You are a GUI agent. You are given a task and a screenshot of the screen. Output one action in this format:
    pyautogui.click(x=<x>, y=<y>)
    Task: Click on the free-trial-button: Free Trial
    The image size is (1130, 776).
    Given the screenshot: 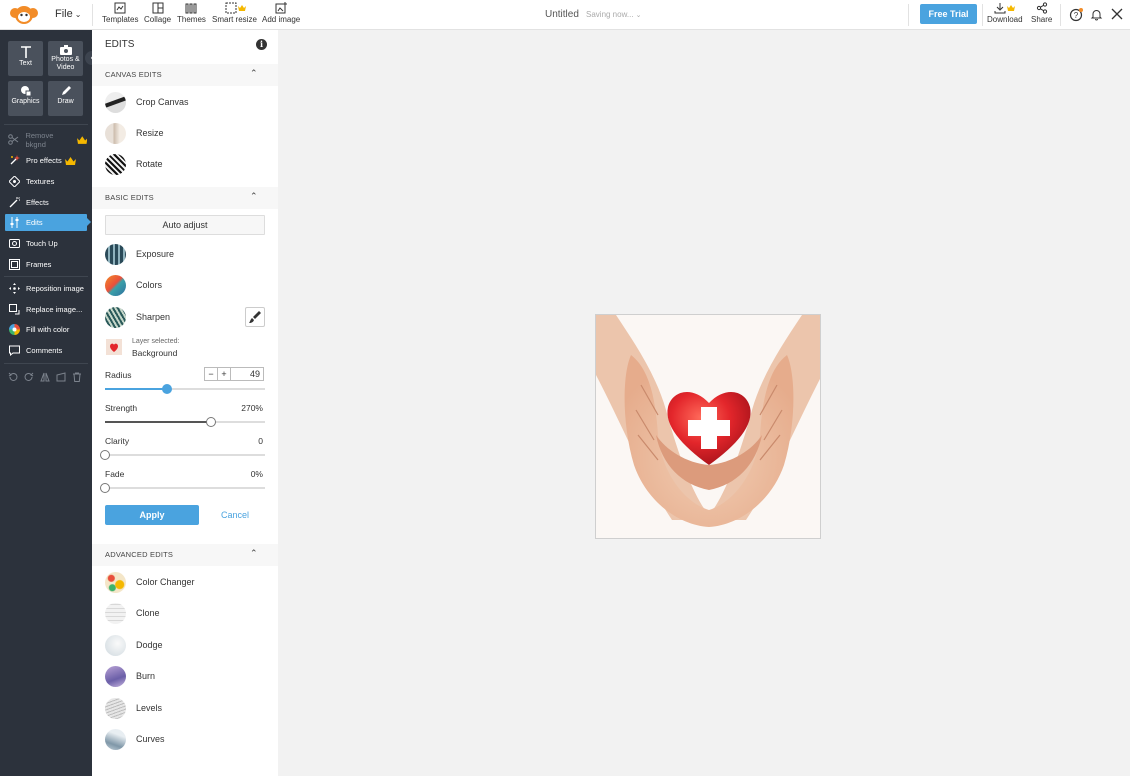 What is the action you would take?
    pyautogui.click(x=948, y=14)
    